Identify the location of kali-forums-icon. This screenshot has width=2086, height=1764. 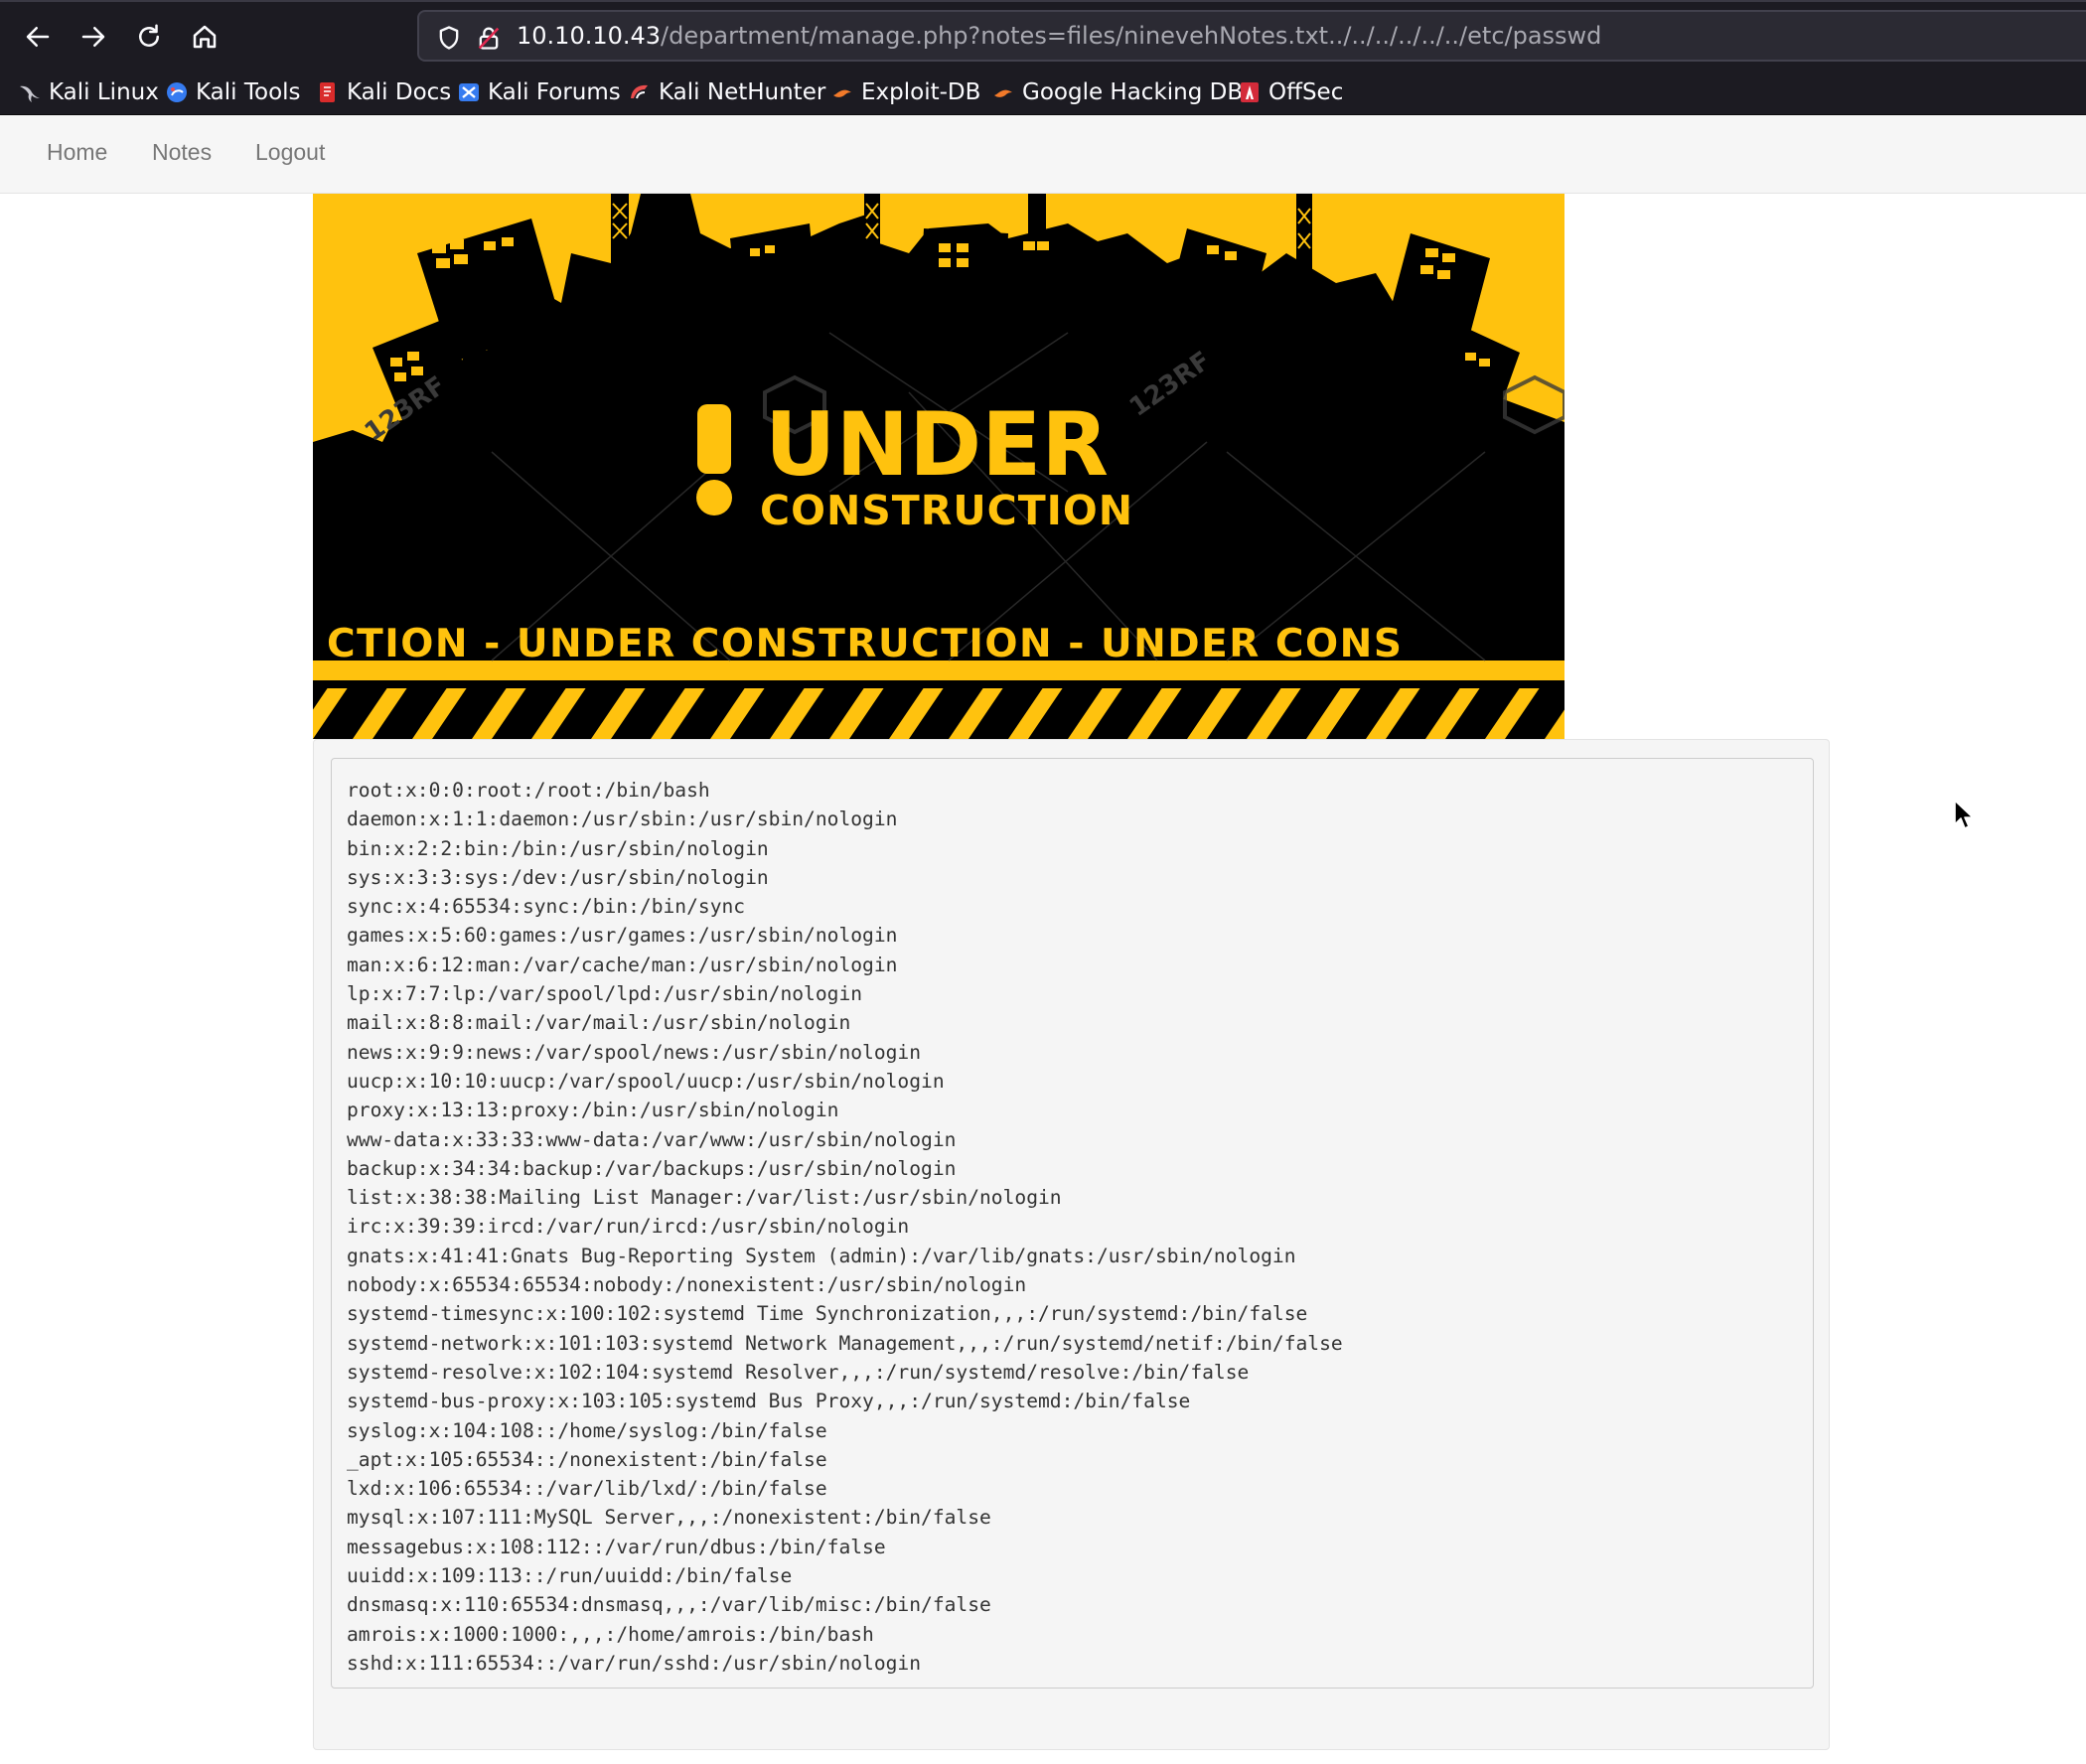
(469, 92).